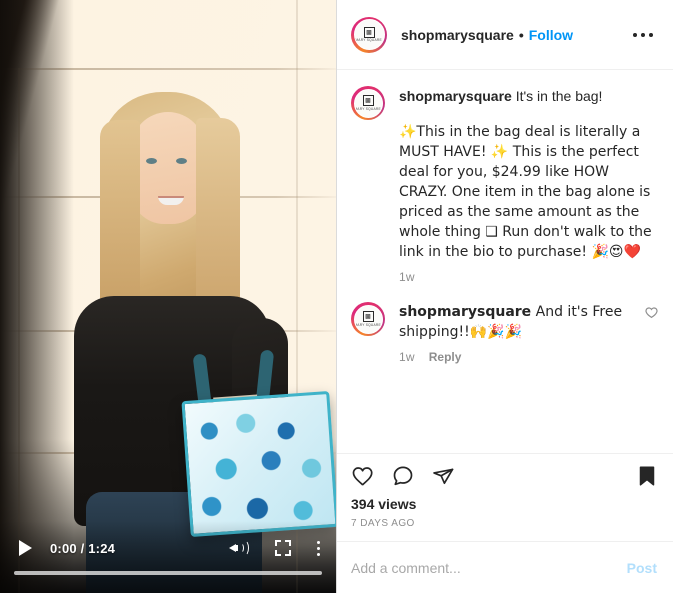 Image resolution: width=673 pixels, height=593 pixels. Describe the element at coordinates (318, 548) in the screenshot. I see `video-more-options-icon` at that location.